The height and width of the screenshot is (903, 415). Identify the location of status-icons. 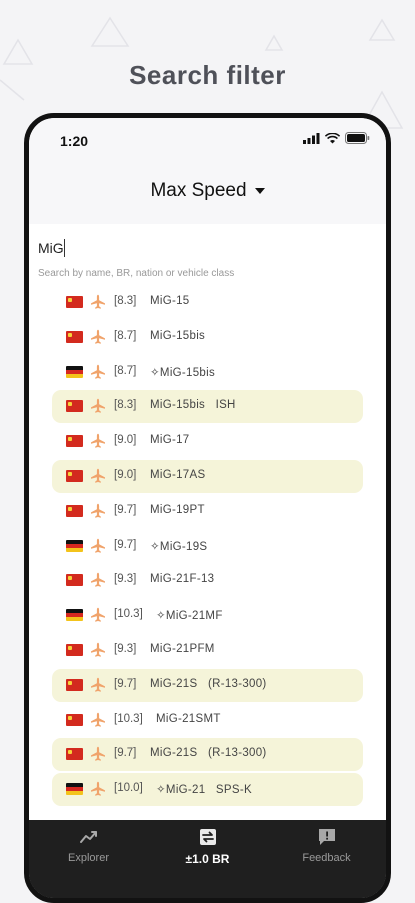
(336, 138).